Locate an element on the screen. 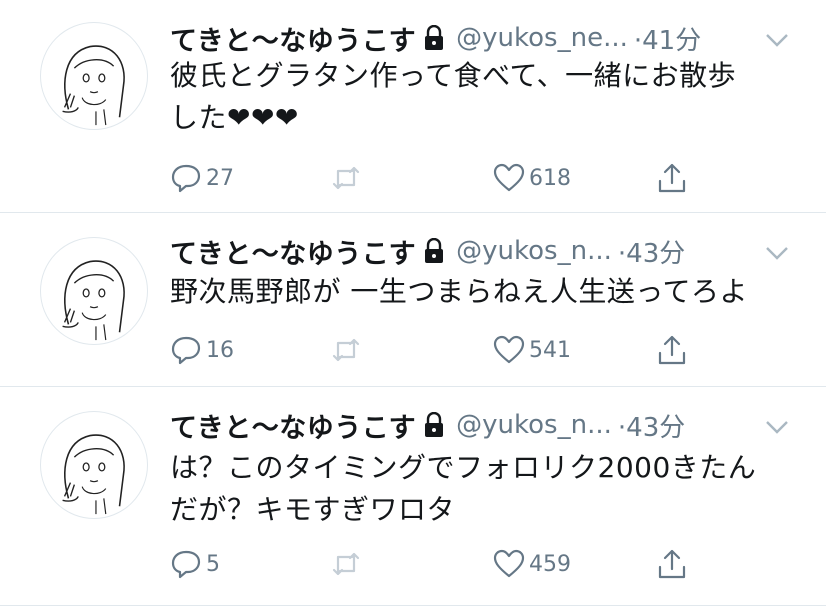 This screenshot has width=826, height=615. like-count: 541 is located at coordinates (550, 350).